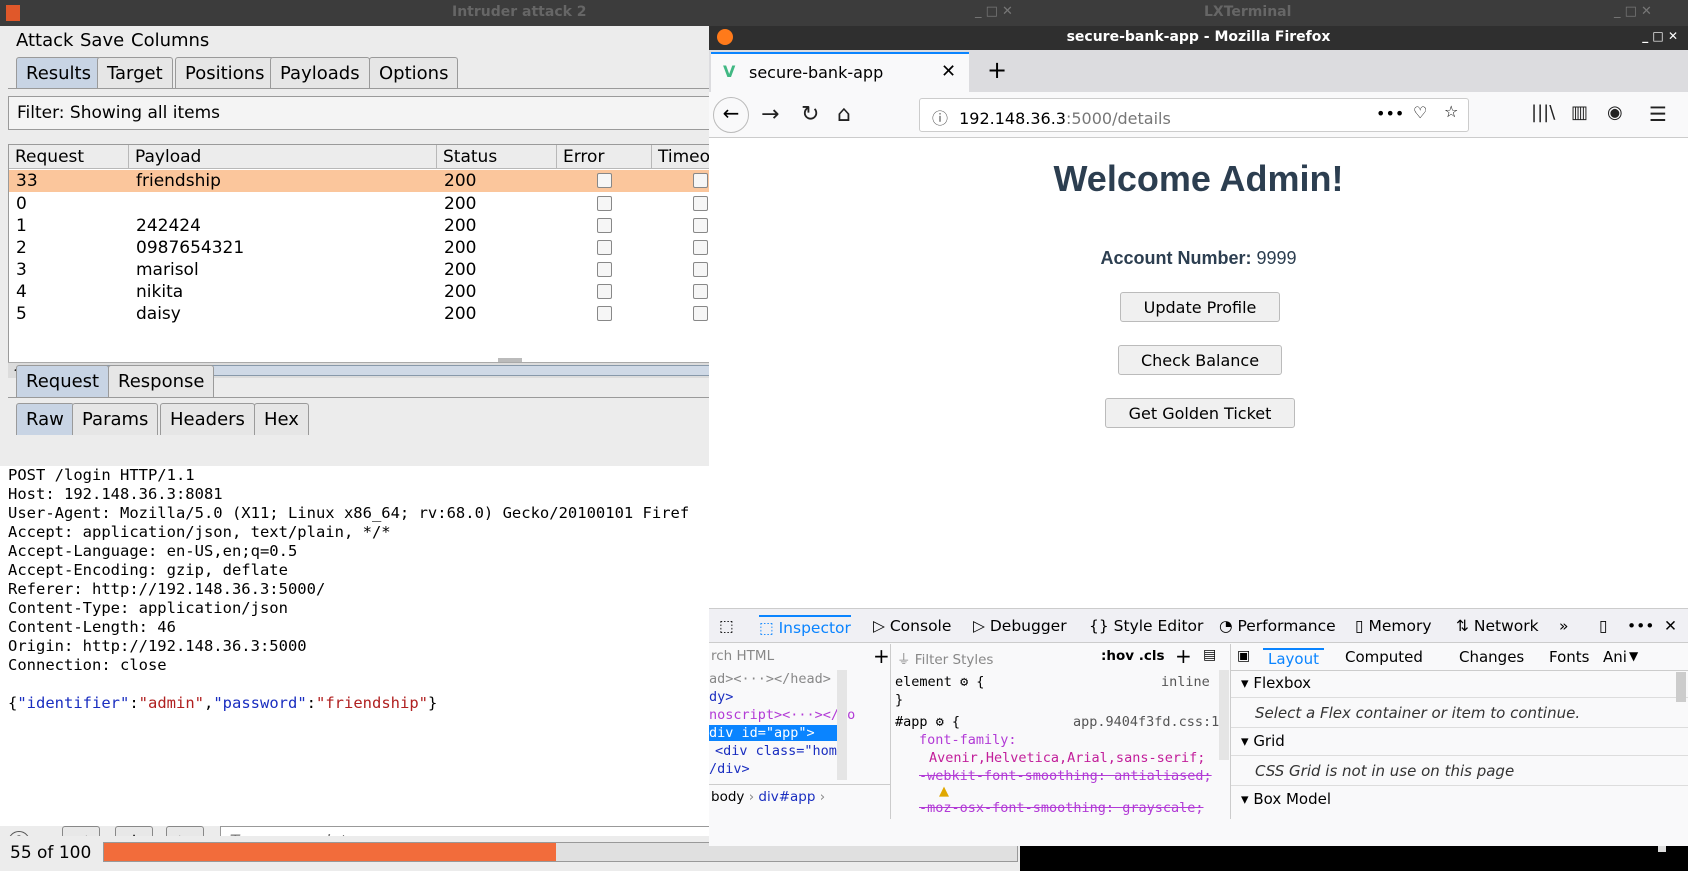  Describe the element at coordinates (225, 73) in the screenshot. I see `tab-positions: Positions` at that location.